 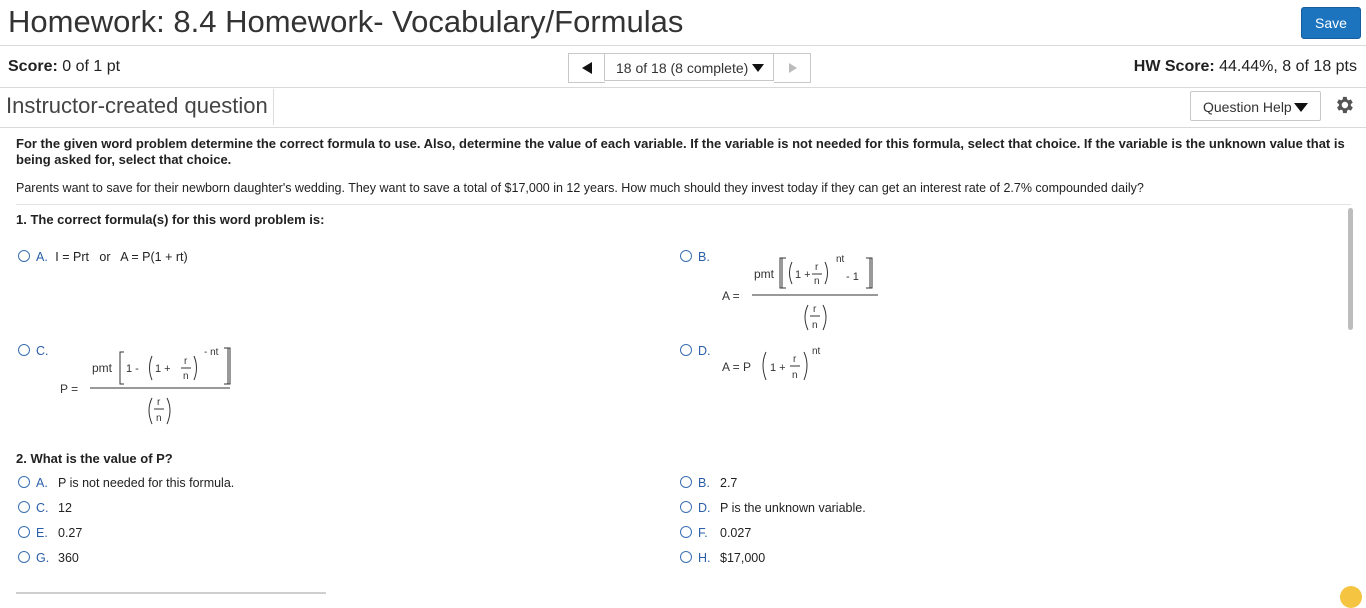 I want to click on q2-option-b: B. 2.7, so click(x=708, y=483).